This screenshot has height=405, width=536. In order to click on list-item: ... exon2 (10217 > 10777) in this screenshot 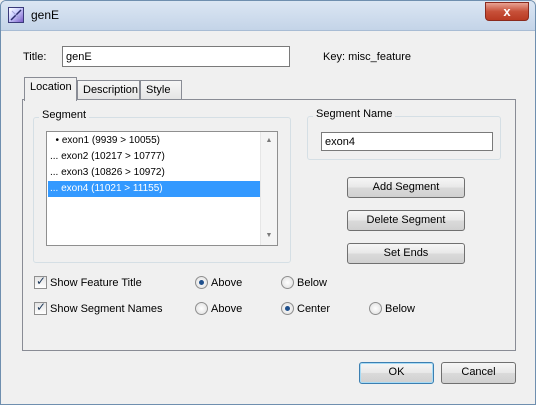, I will do `click(154, 157)`.